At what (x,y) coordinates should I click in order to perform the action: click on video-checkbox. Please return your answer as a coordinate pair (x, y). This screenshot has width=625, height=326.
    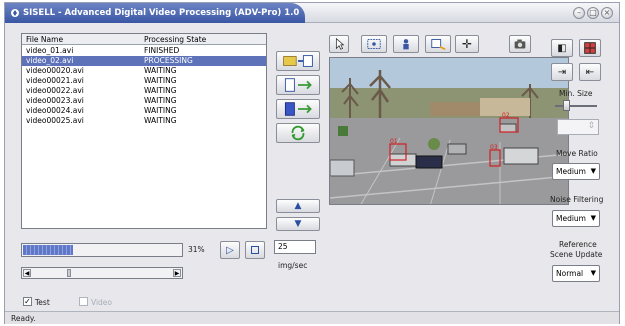
    Looking at the image, I should click on (83, 301).